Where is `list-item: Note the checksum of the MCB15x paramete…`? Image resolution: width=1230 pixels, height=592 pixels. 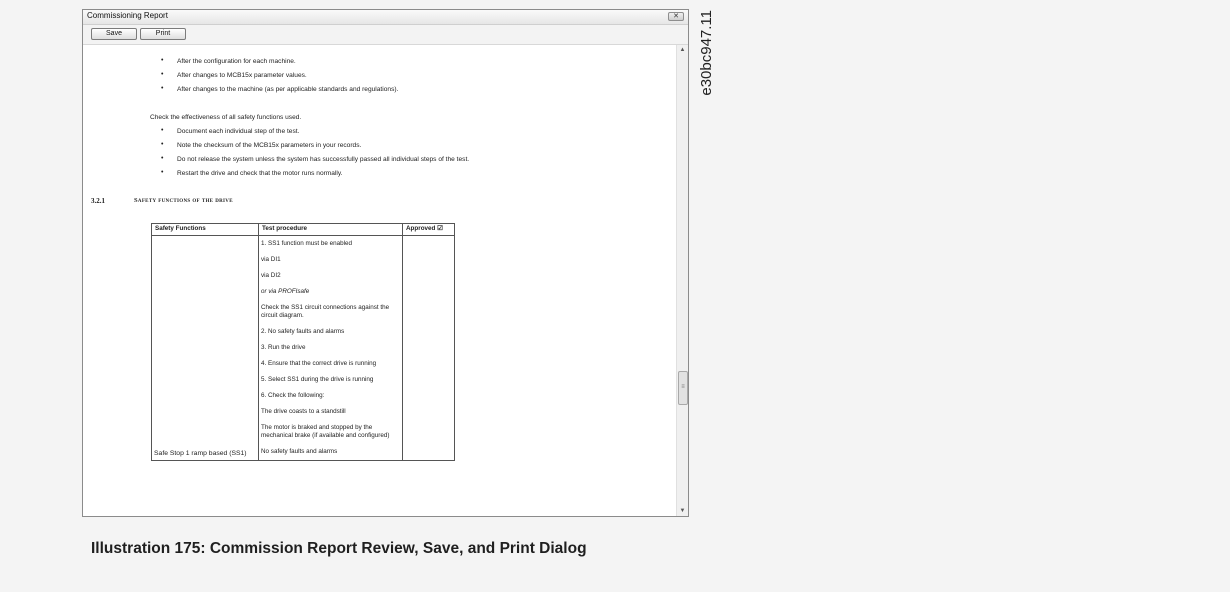 list-item: Note the checksum of the MCB15x paramete… is located at coordinates (269, 145).